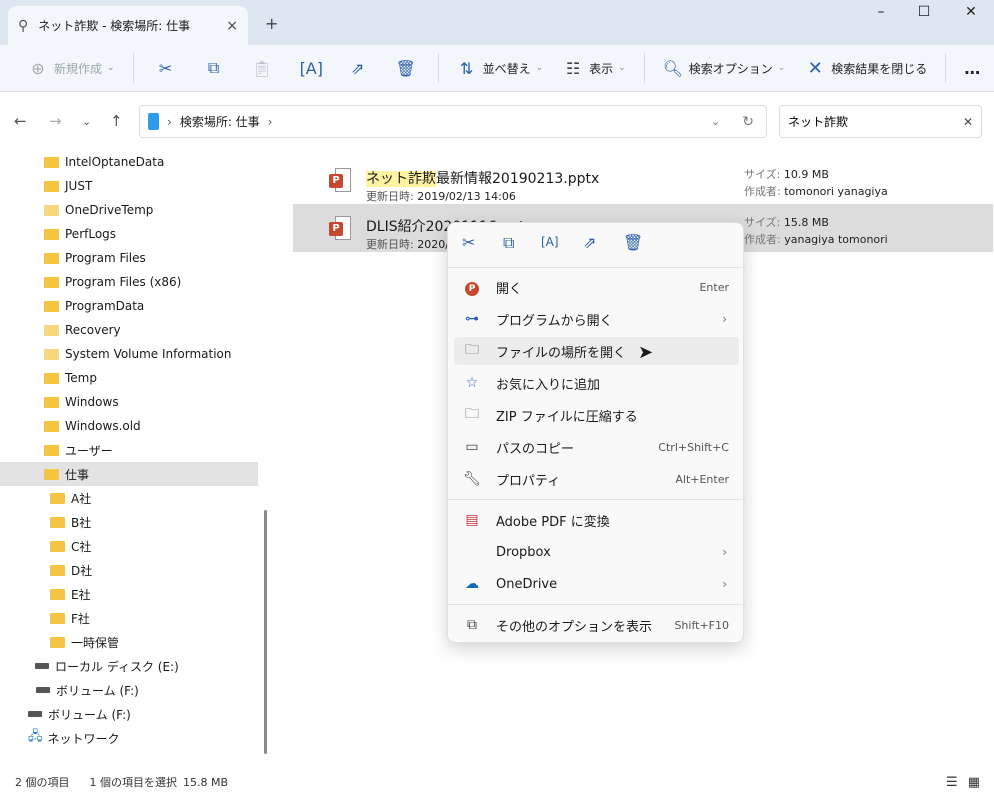  What do you see at coordinates (129, 354) in the screenshot?
I see `sidebar-item: System Volume Information` at bounding box center [129, 354].